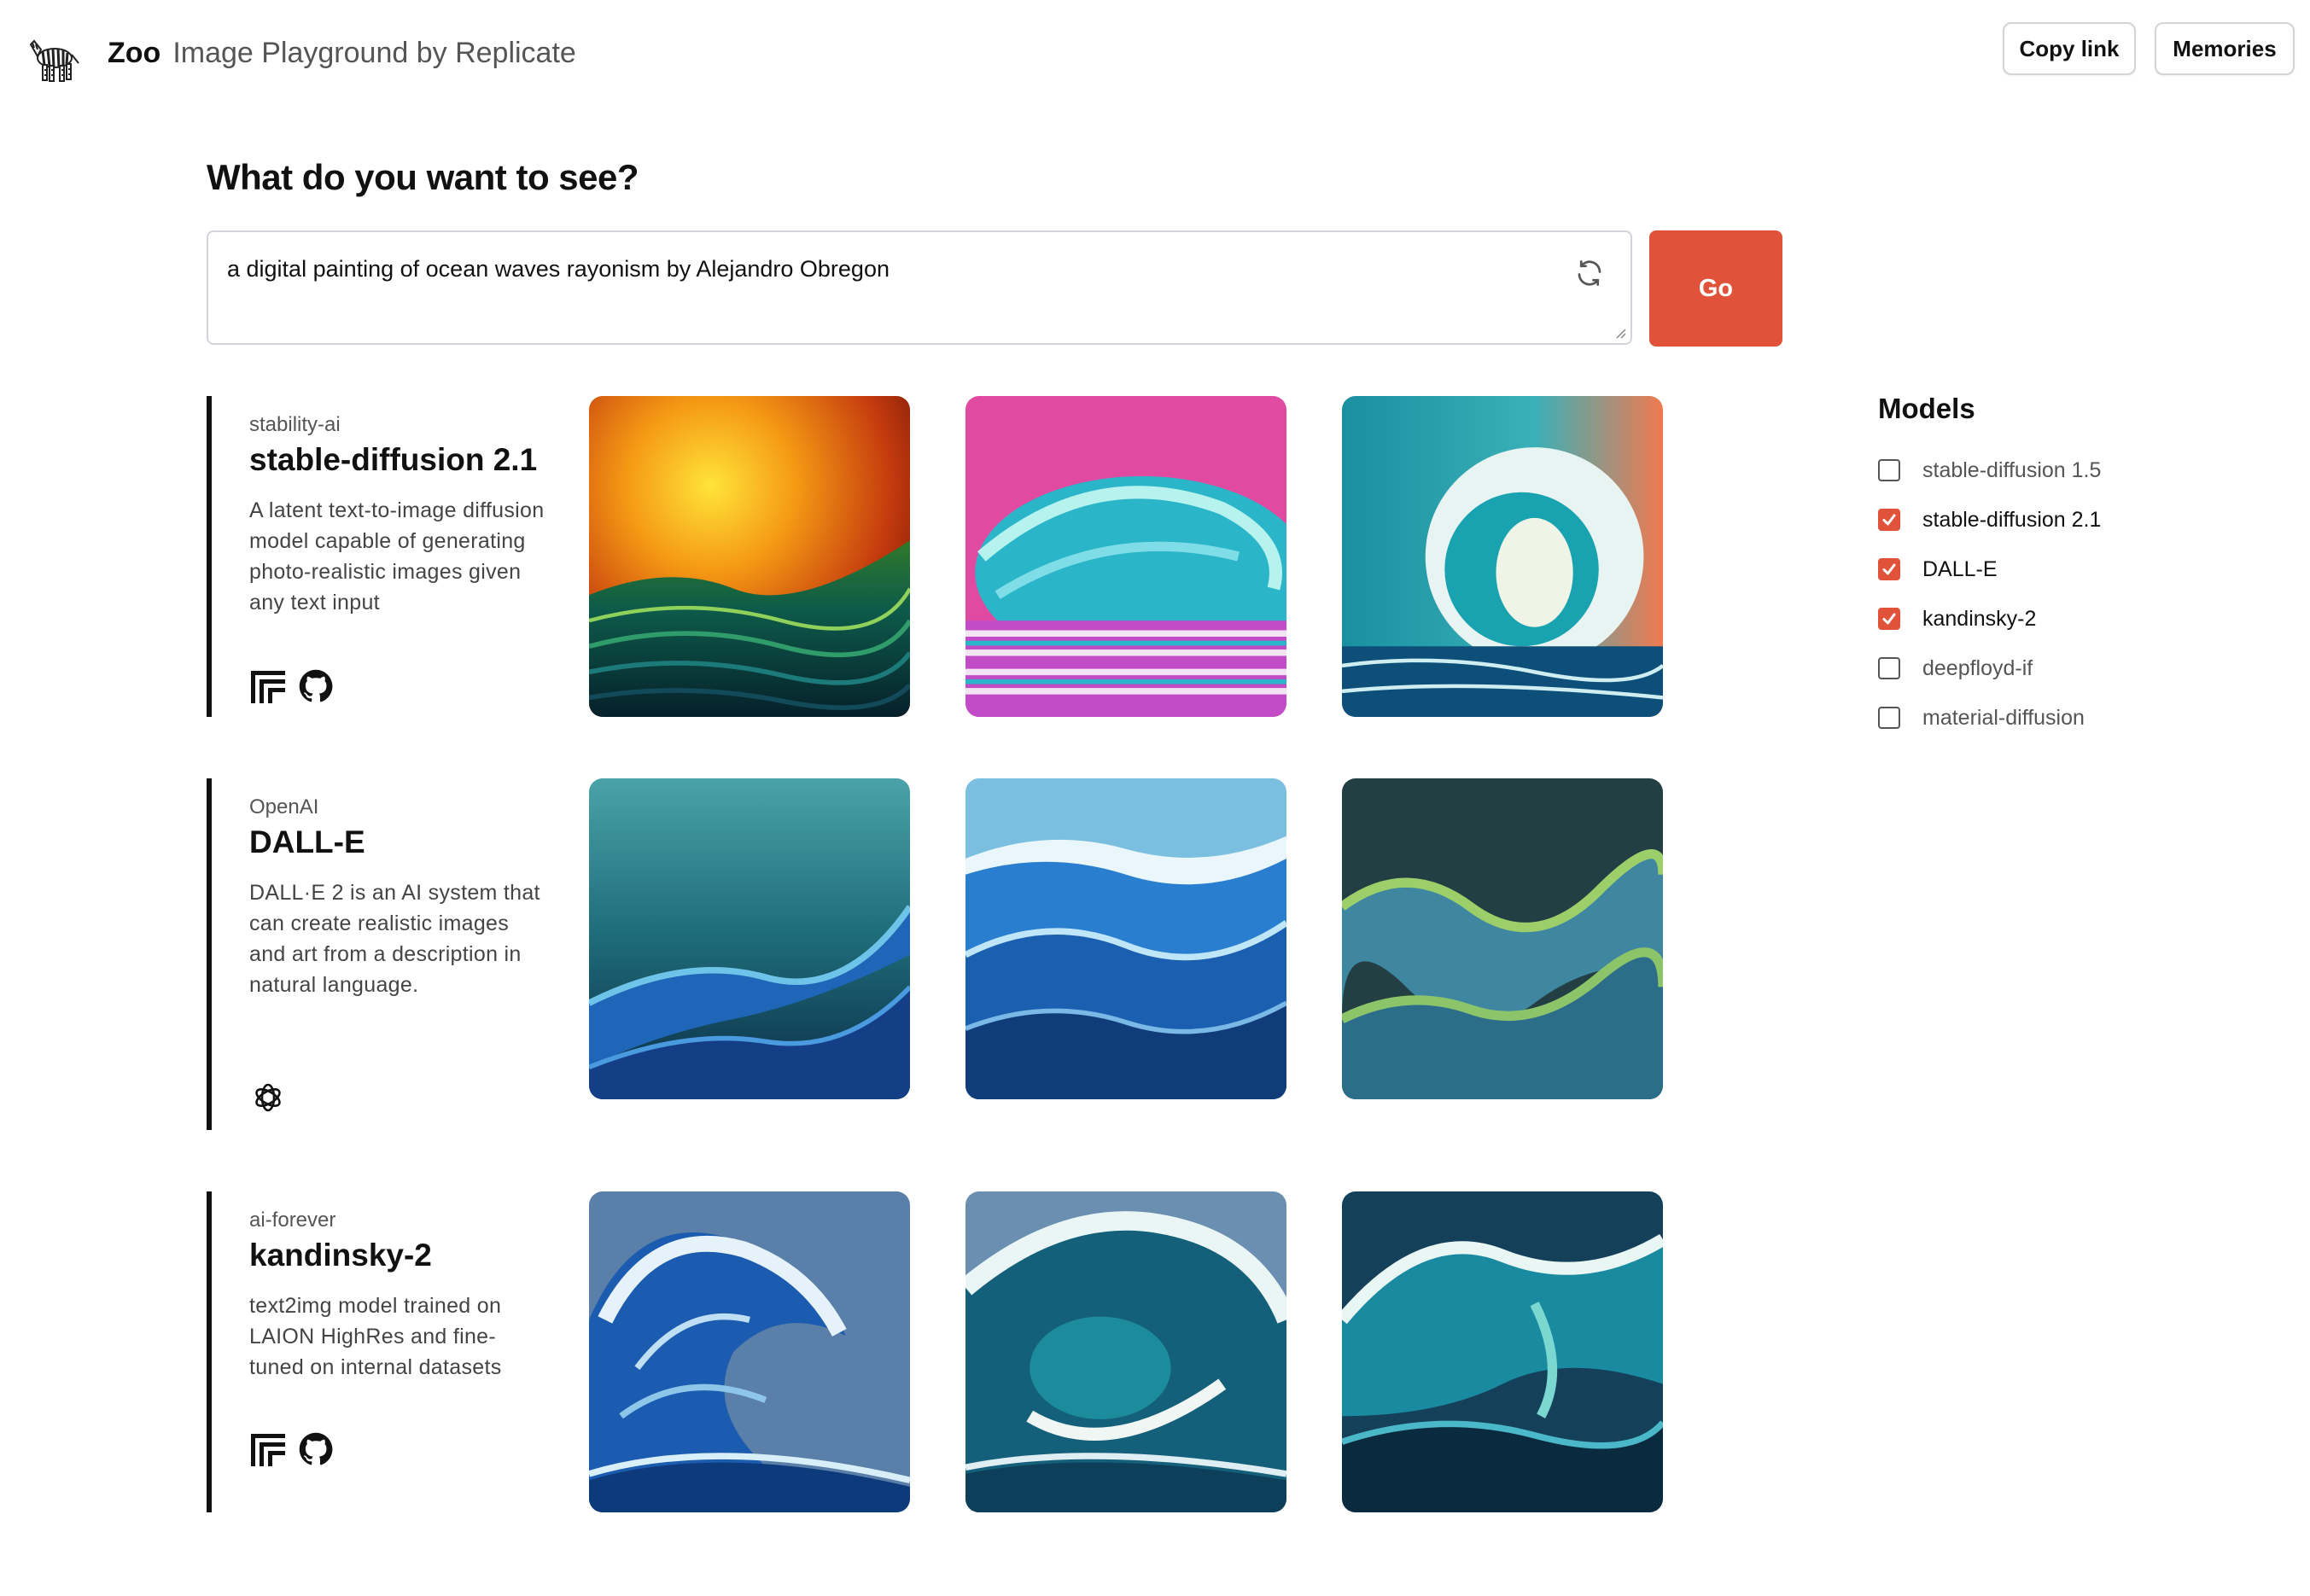 The width and height of the screenshot is (2310, 1596). Describe the element at coordinates (1977, 667) in the screenshot. I see `model-option-label: deepfloyd-if` at that location.